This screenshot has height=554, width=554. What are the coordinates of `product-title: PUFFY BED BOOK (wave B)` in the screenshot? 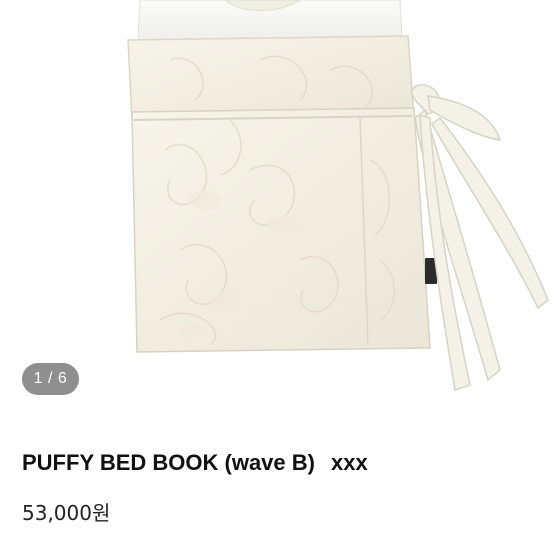 It's located at (168, 462).